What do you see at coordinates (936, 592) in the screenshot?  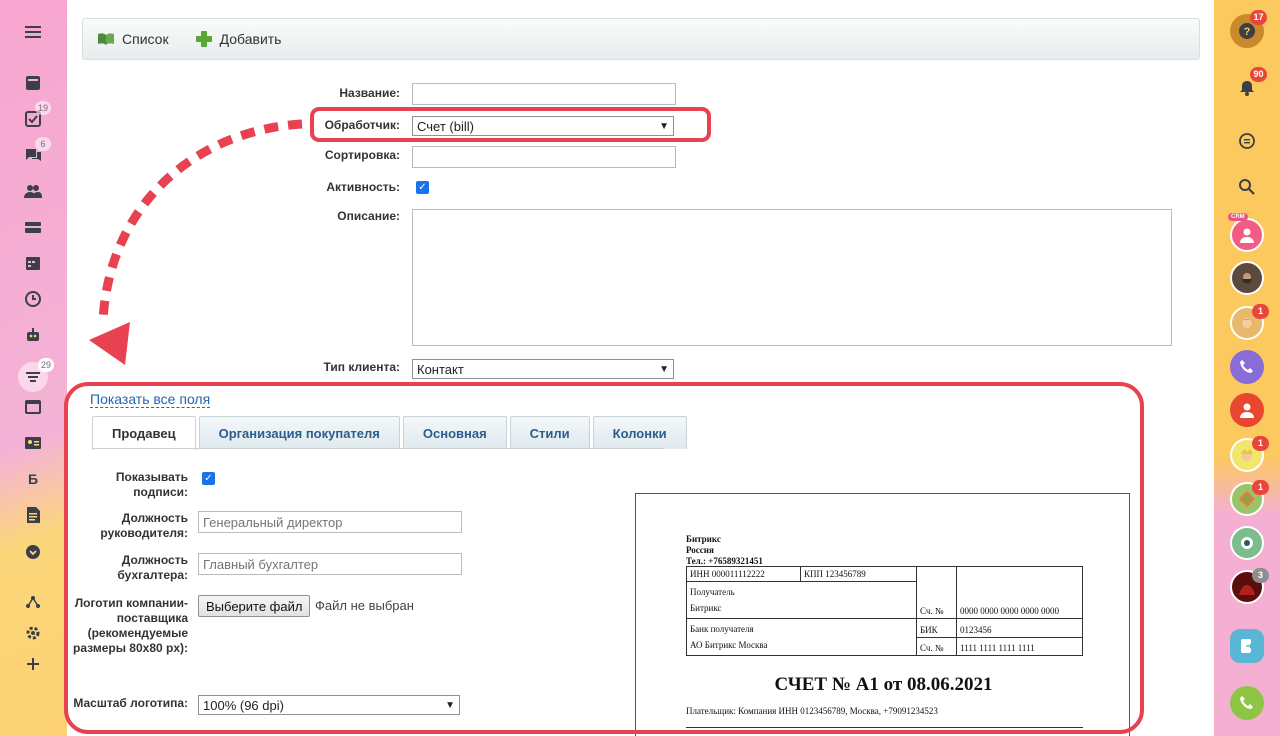 I see `invoice-account-label: Сч. №` at bounding box center [936, 592].